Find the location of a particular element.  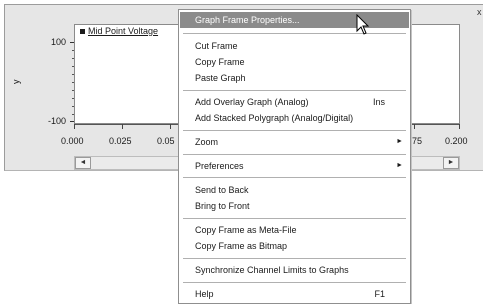

menu-item-preferences: Preferences ► is located at coordinates (294, 166).